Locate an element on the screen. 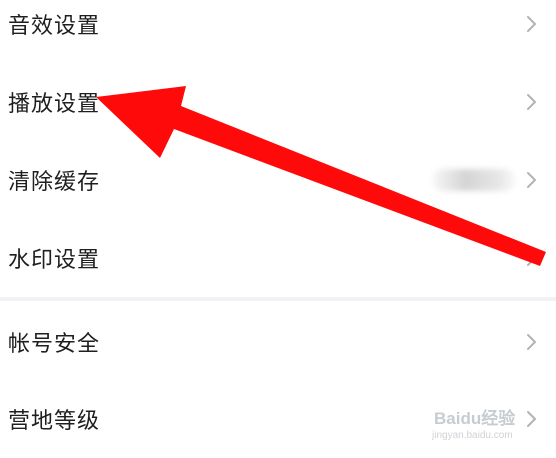 The image size is (556, 458). settings-item-label: 水印设置 is located at coordinates (54, 260).